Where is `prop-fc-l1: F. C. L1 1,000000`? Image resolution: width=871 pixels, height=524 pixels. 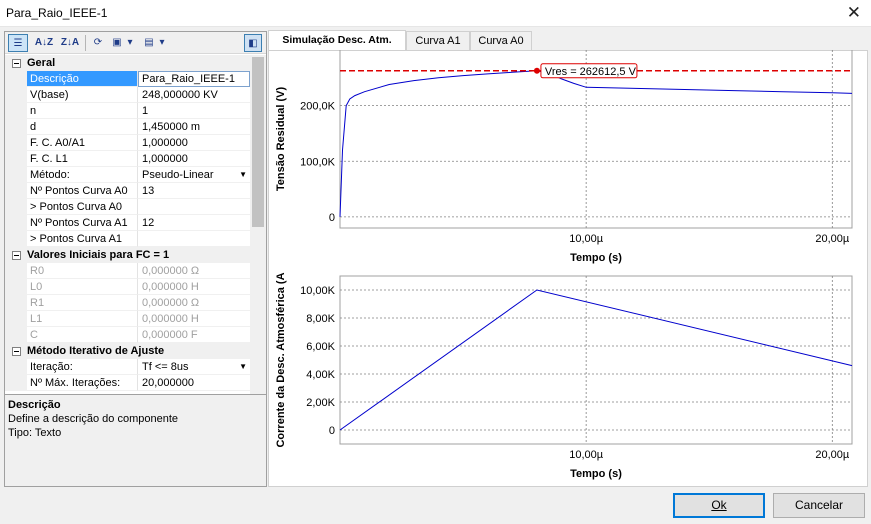
prop-fc-l1: F. C. L1 1,000000 is located at coordinates (127, 159).